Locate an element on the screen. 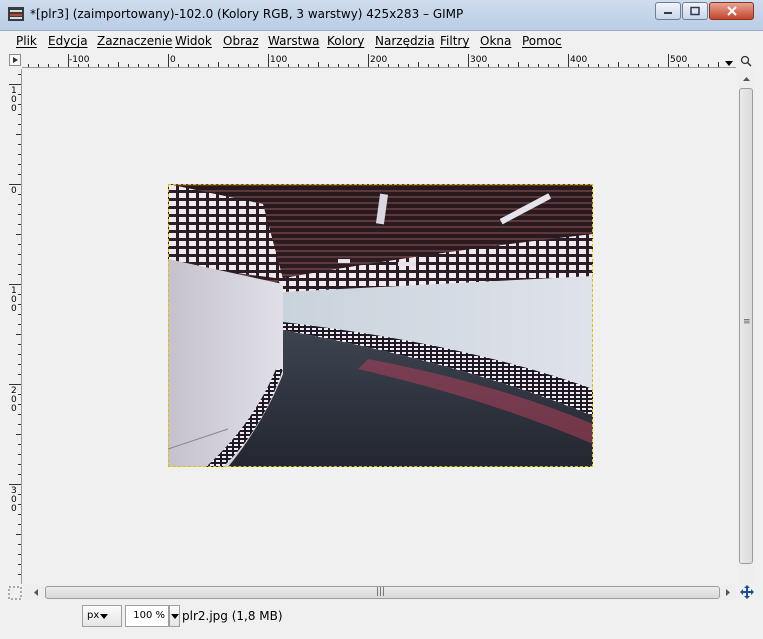 The width and height of the screenshot is (763, 639). menu-widok: Widok is located at coordinates (193, 41).